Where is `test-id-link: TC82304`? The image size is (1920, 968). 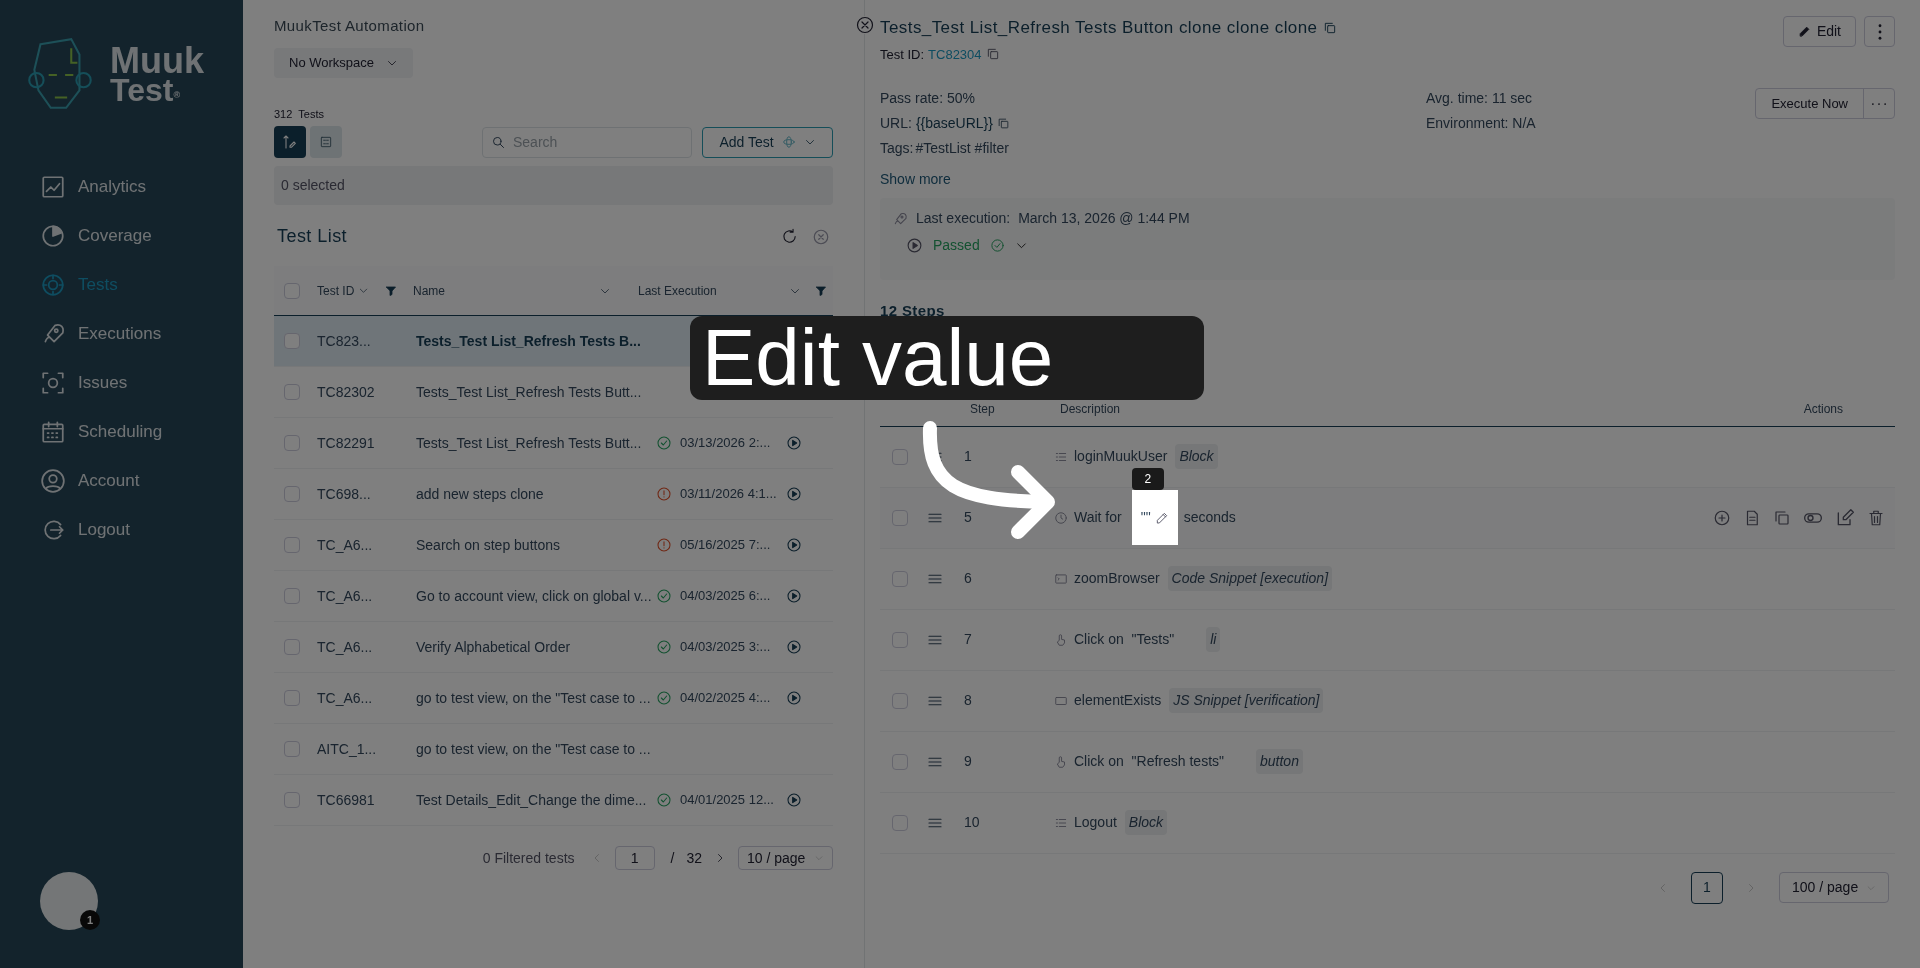
test-id-link: TC82304 is located at coordinates (955, 54).